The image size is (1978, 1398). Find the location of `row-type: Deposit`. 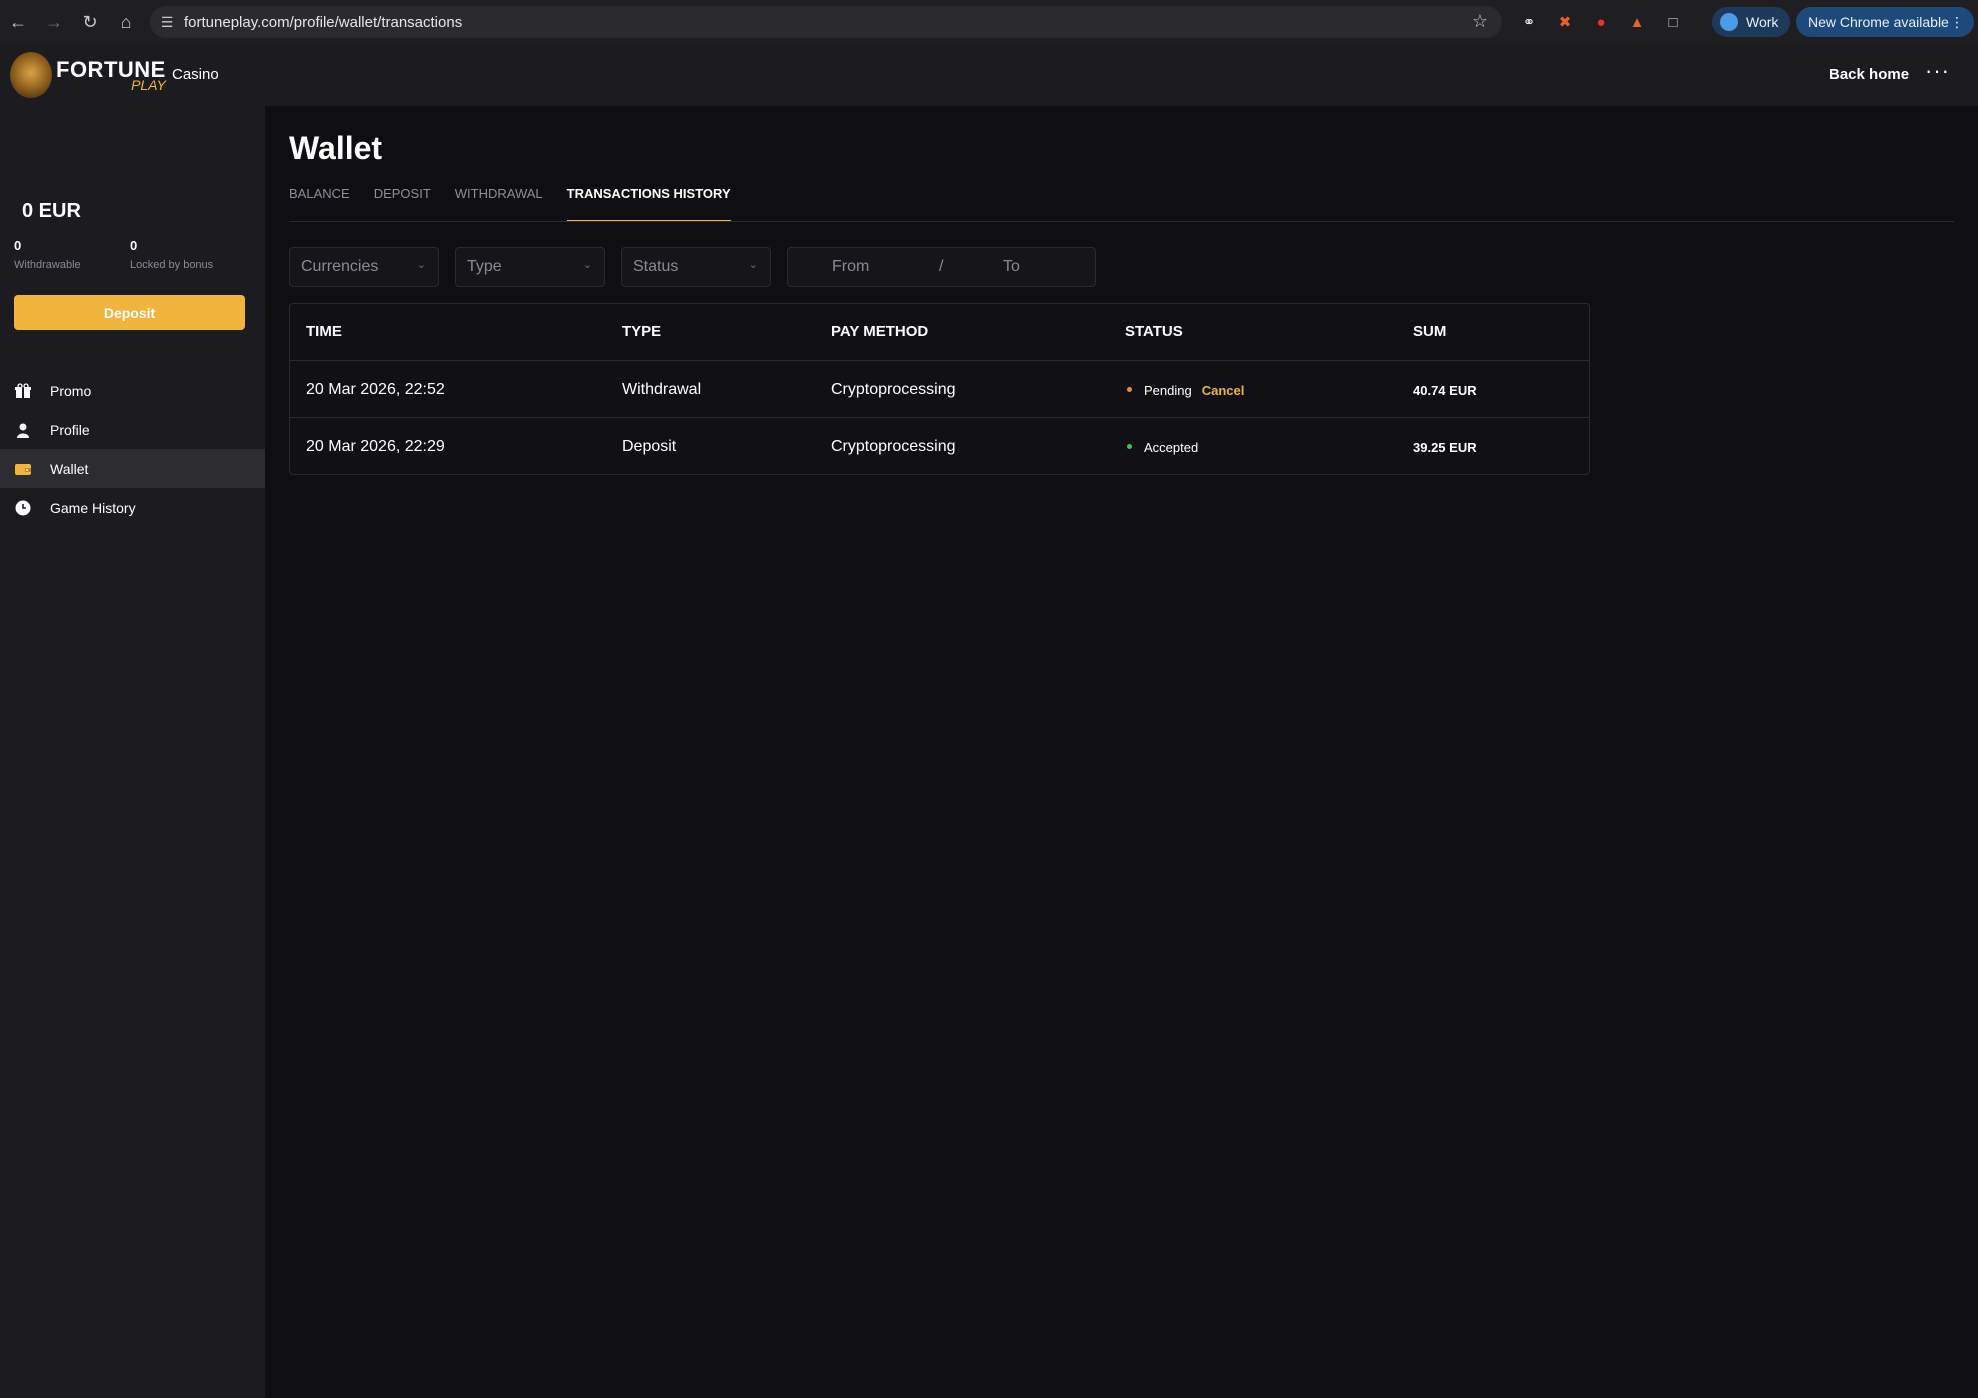

row-type: Deposit is located at coordinates (649, 446).